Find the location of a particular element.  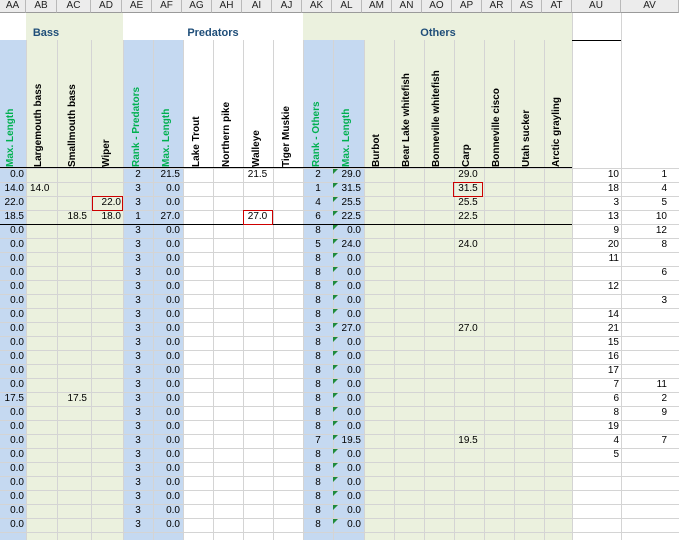

cell-aa: 14.0 is located at coordinates (12, 189).